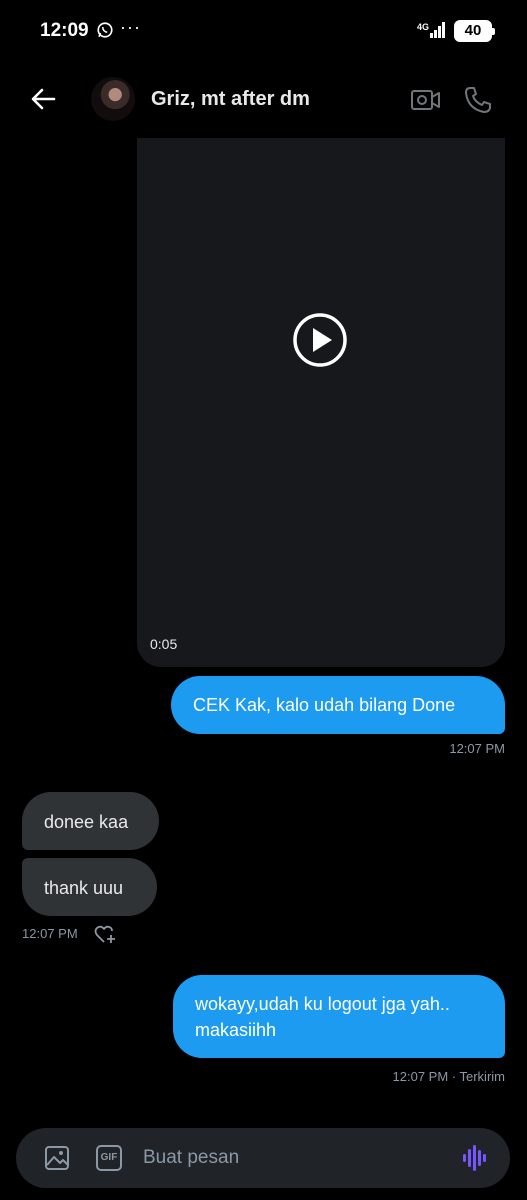 The height and width of the screenshot is (1200, 527). I want to click on status-more: ···, so click(130, 27).